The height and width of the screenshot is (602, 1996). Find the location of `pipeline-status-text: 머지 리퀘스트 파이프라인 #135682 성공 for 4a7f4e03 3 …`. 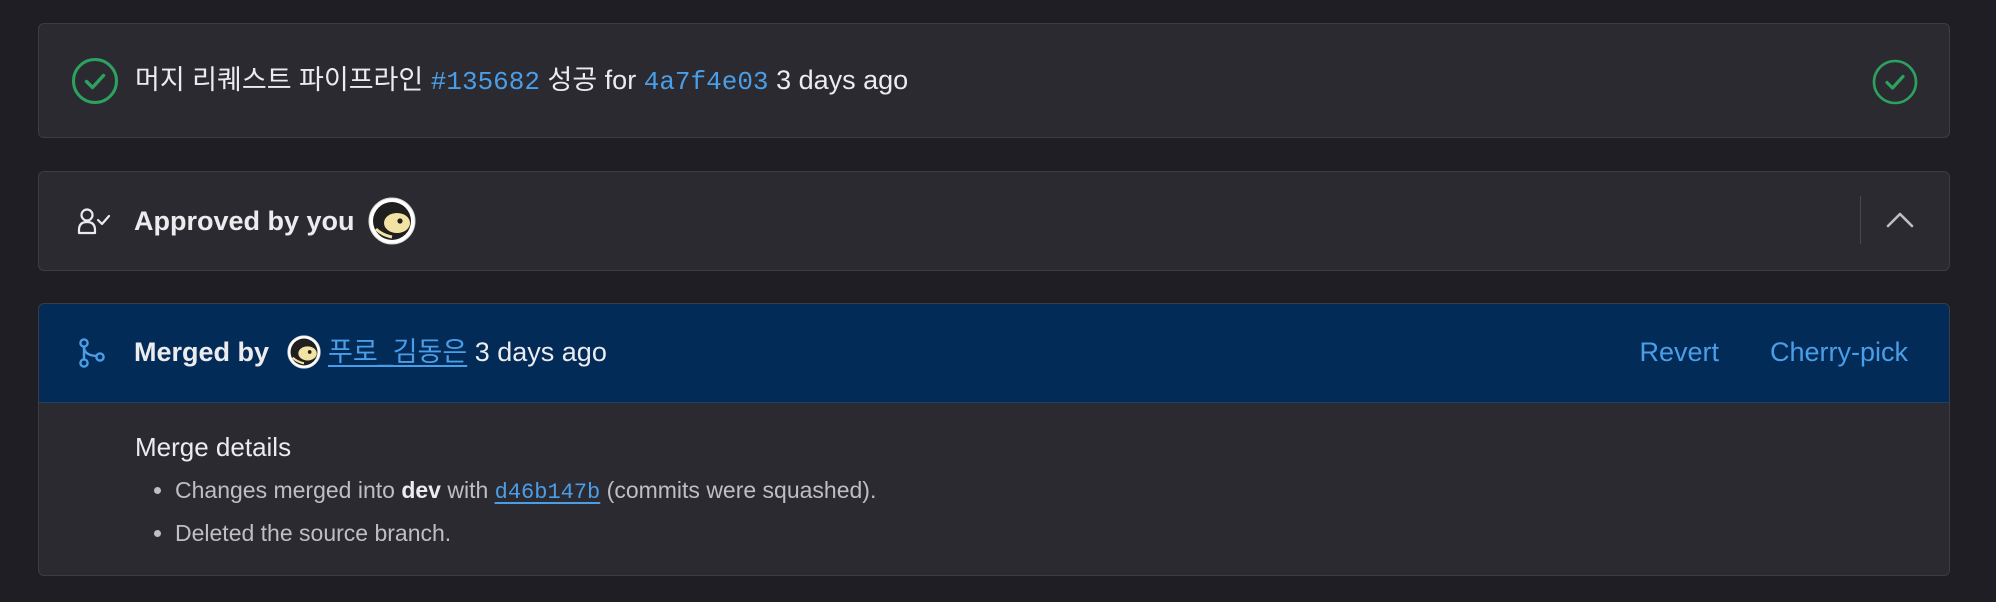

pipeline-status-text: 머지 리퀘스트 파이프라인 #135682 성공 for 4a7f4e03 3 … is located at coordinates (521, 81).